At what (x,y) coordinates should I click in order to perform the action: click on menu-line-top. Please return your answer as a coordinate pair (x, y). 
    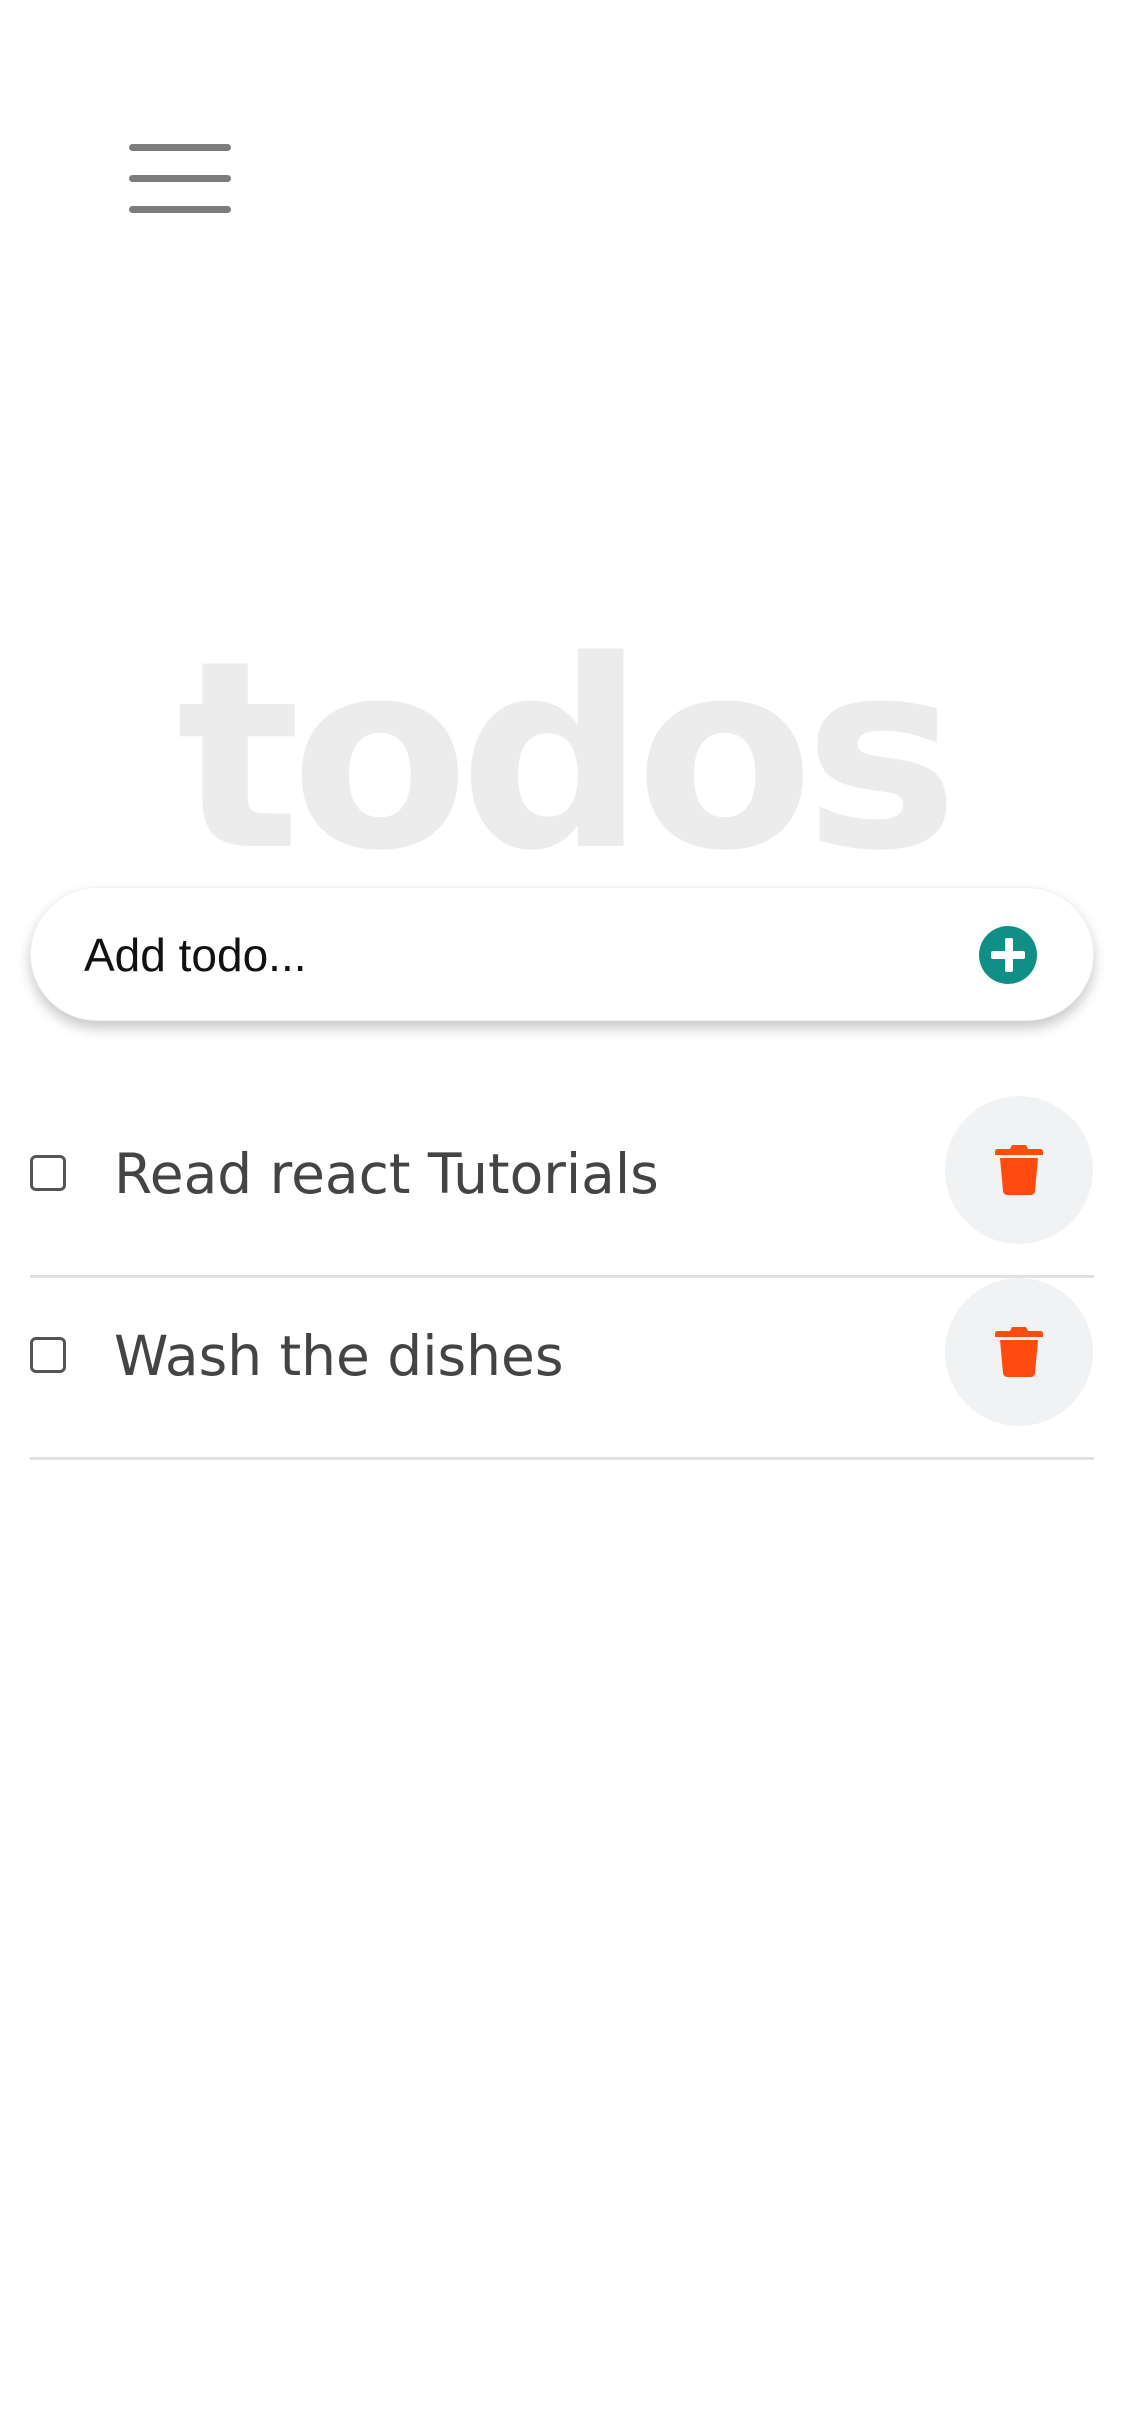
    Looking at the image, I should click on (180, 147).